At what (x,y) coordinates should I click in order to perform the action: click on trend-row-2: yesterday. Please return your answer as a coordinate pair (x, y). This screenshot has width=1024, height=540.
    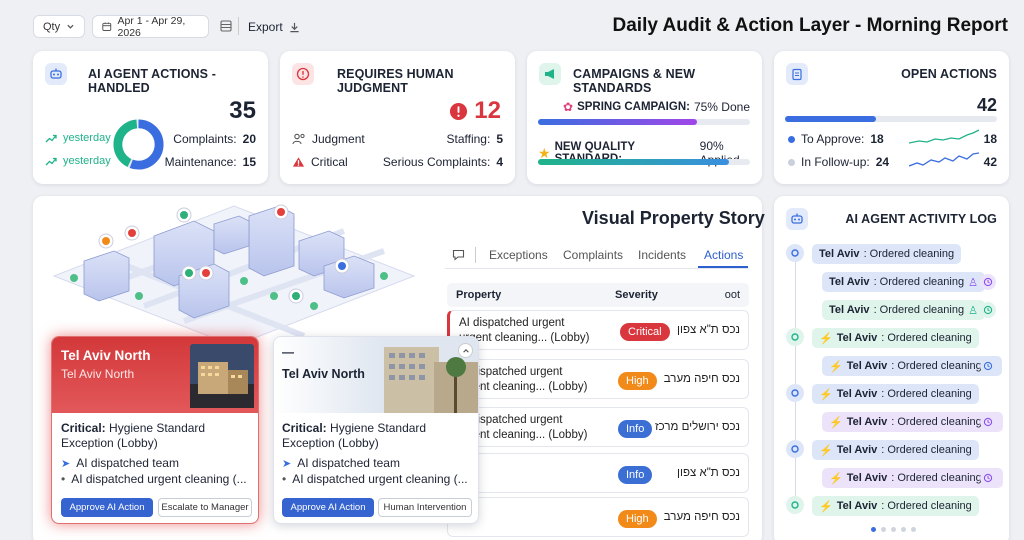
    Looking at the image, I should click on (78, 161).